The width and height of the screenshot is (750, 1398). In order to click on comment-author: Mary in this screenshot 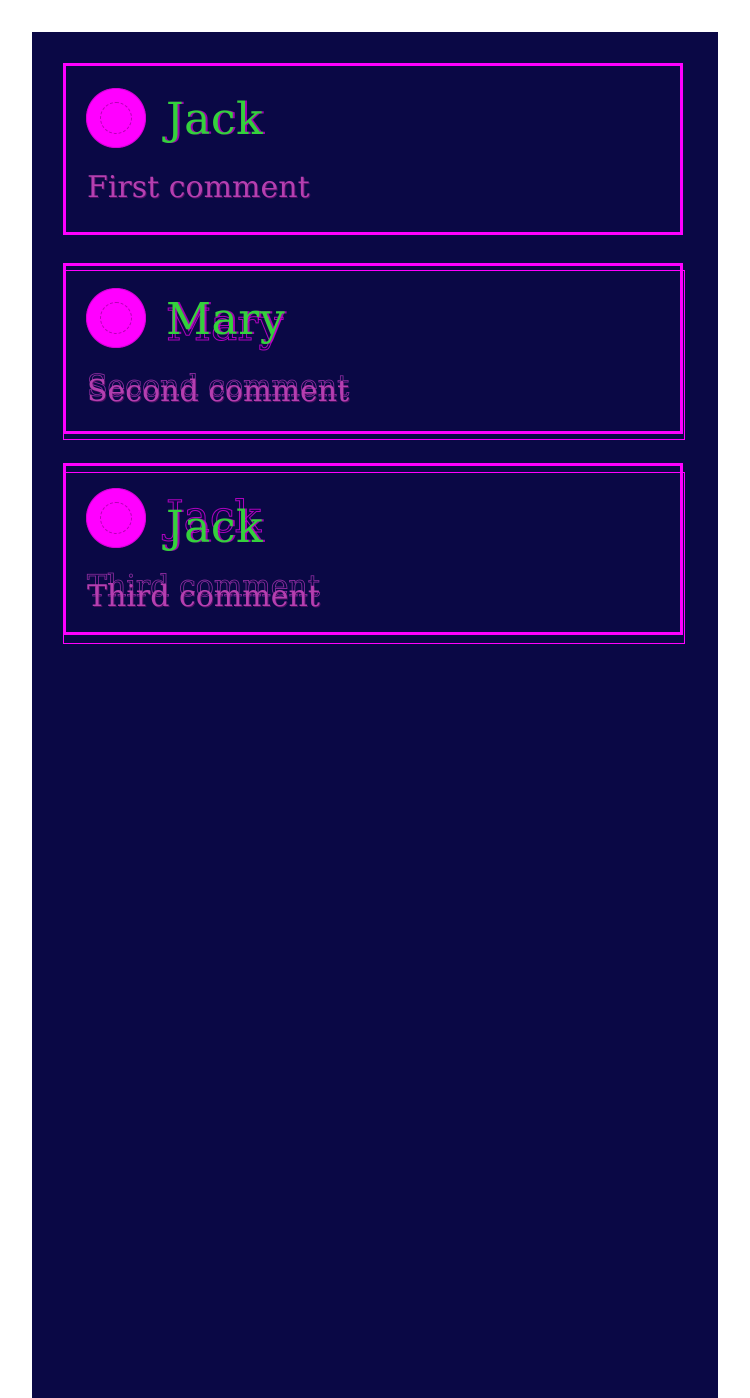, I will do `click(226, 319)`.